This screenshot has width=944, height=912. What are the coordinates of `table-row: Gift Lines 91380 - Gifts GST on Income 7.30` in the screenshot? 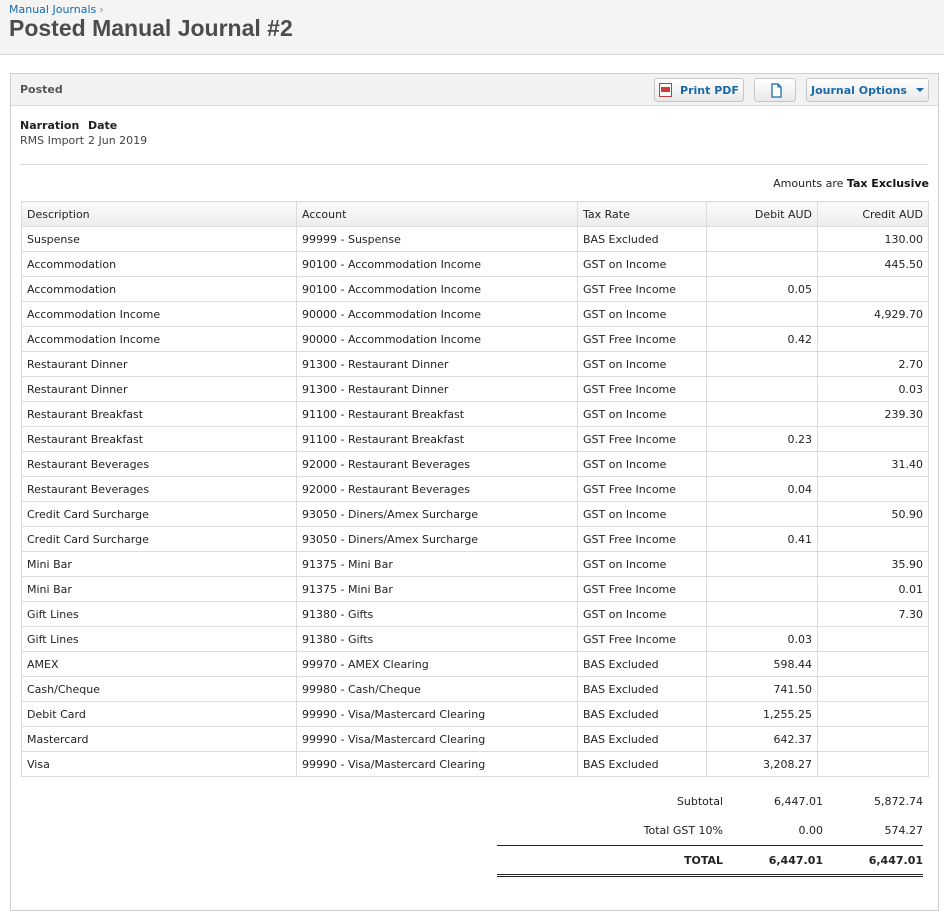 It's located at (475, 614).